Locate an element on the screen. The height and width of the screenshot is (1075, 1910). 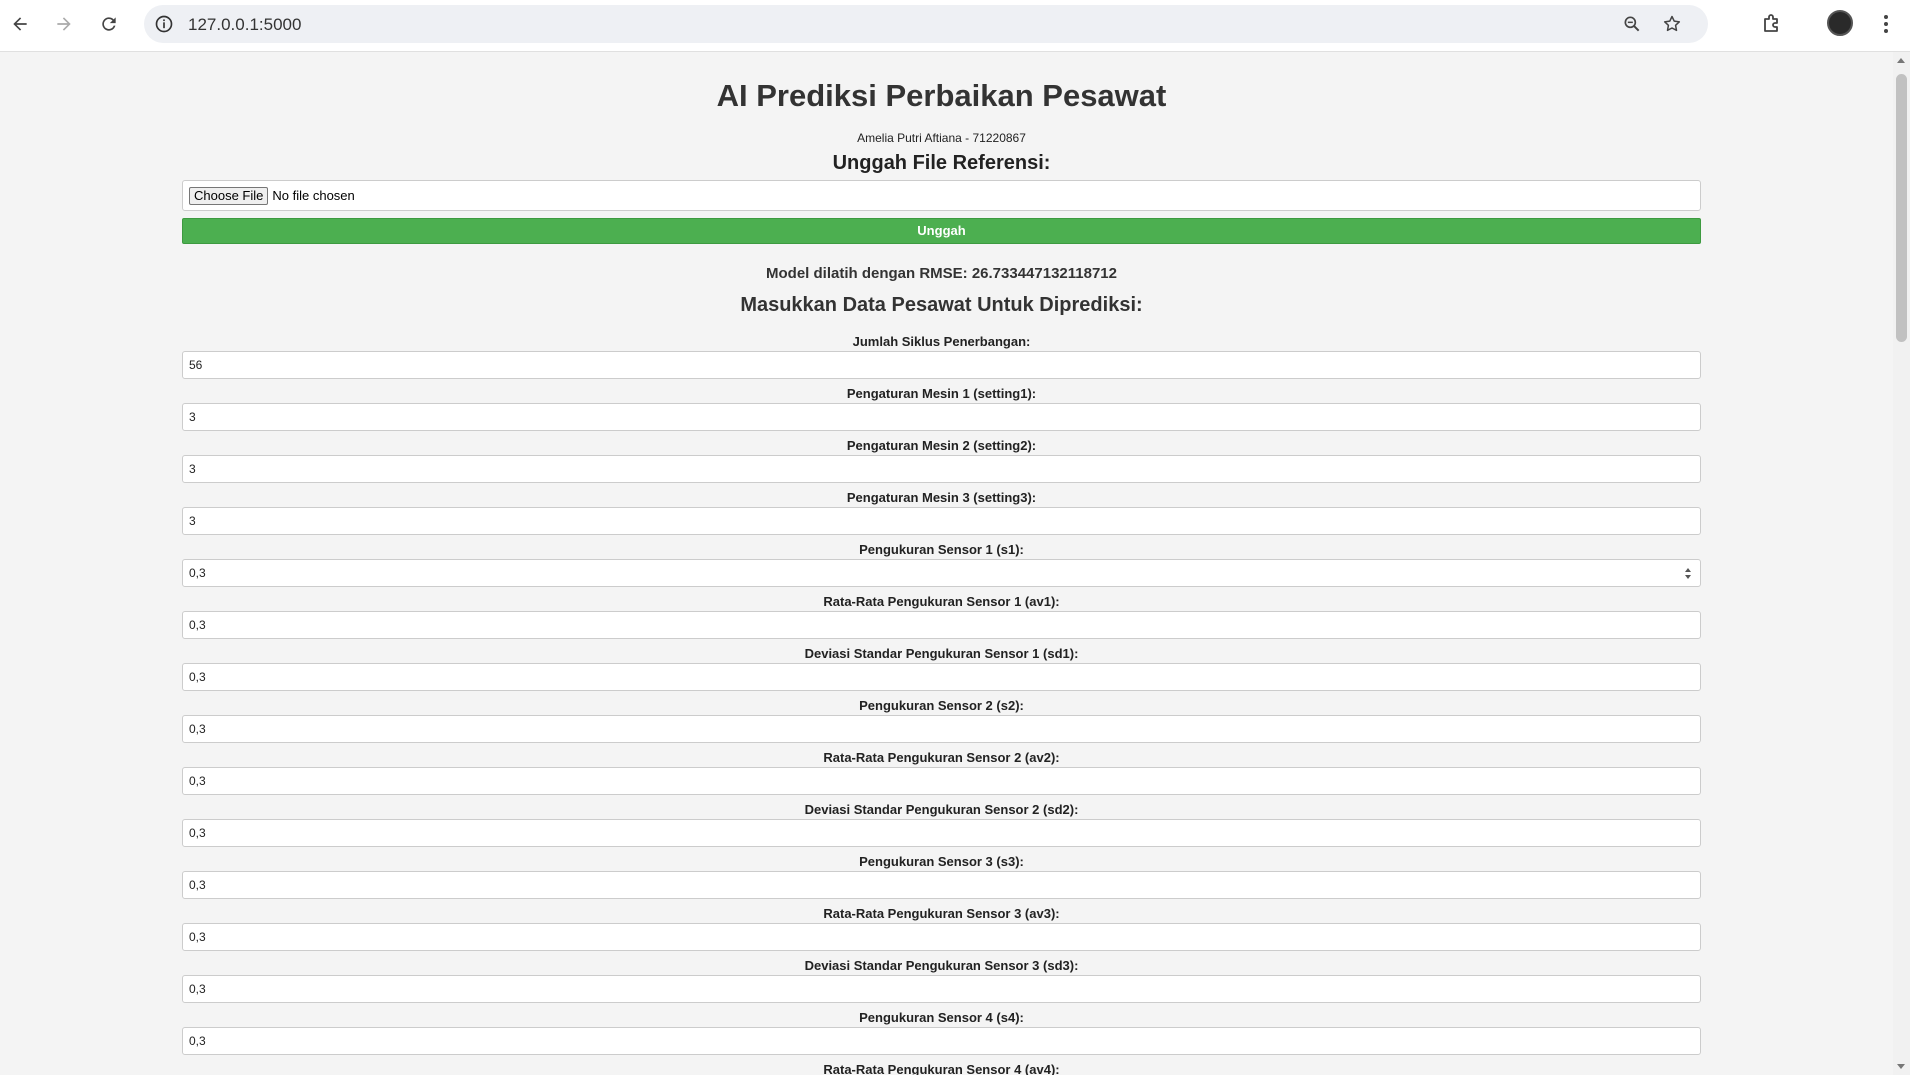
file-status-text: No file chosen is located at coordinates (313, 195).